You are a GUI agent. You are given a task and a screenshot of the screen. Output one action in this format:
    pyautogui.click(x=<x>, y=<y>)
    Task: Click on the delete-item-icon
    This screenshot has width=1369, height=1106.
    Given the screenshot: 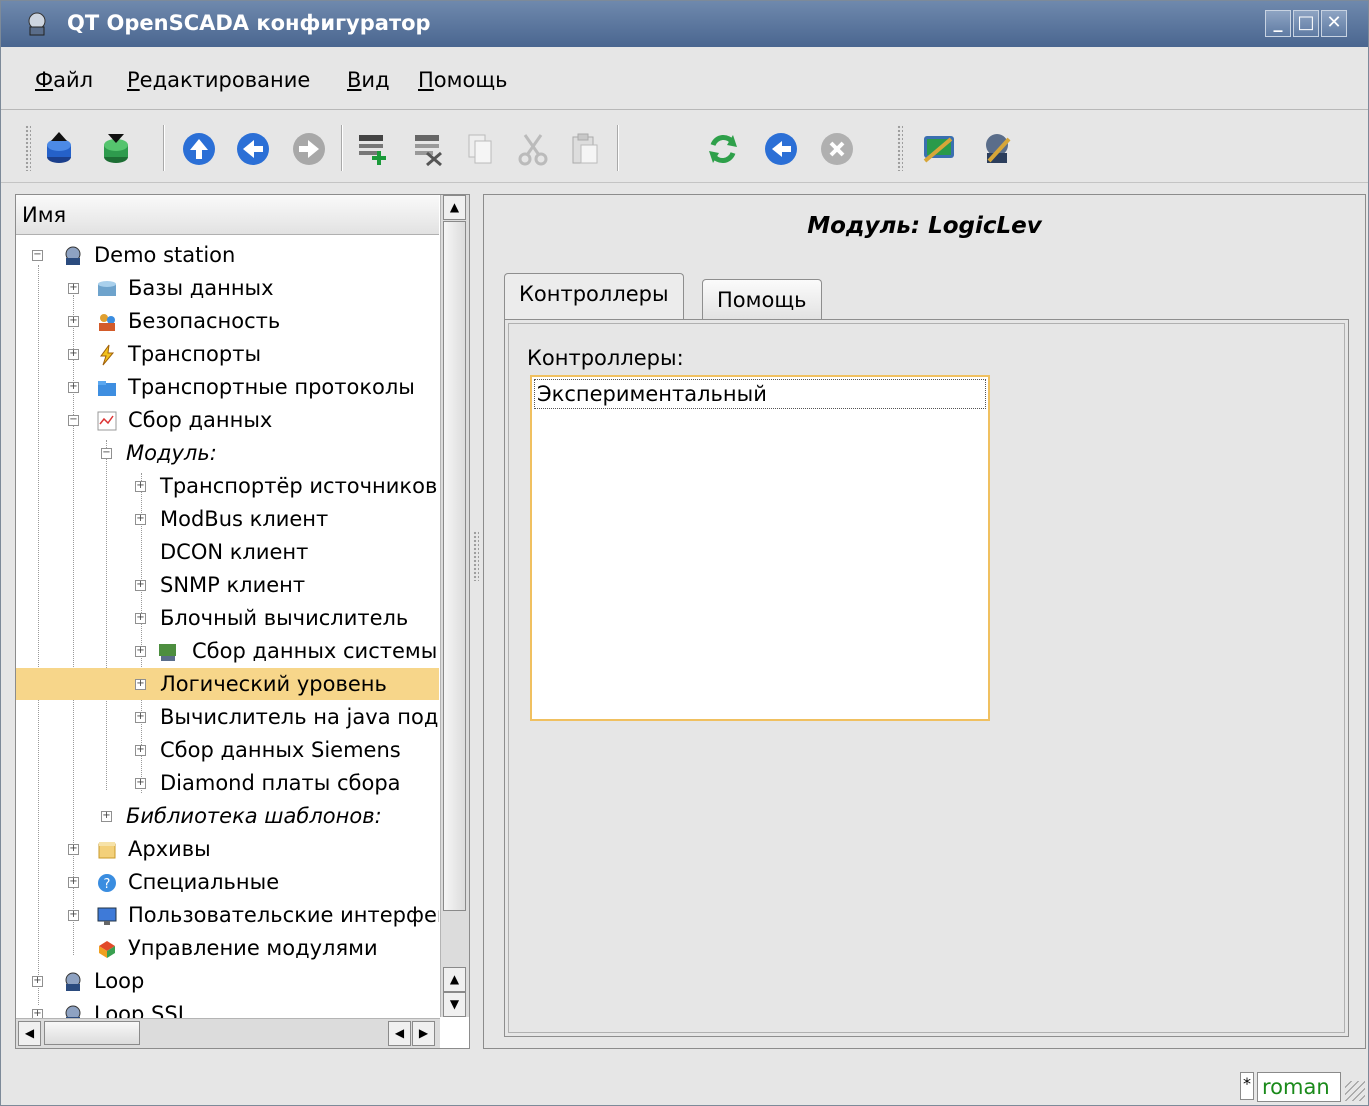 What is the action you would take?
    pyautogui.click(x=429, y=149)
    